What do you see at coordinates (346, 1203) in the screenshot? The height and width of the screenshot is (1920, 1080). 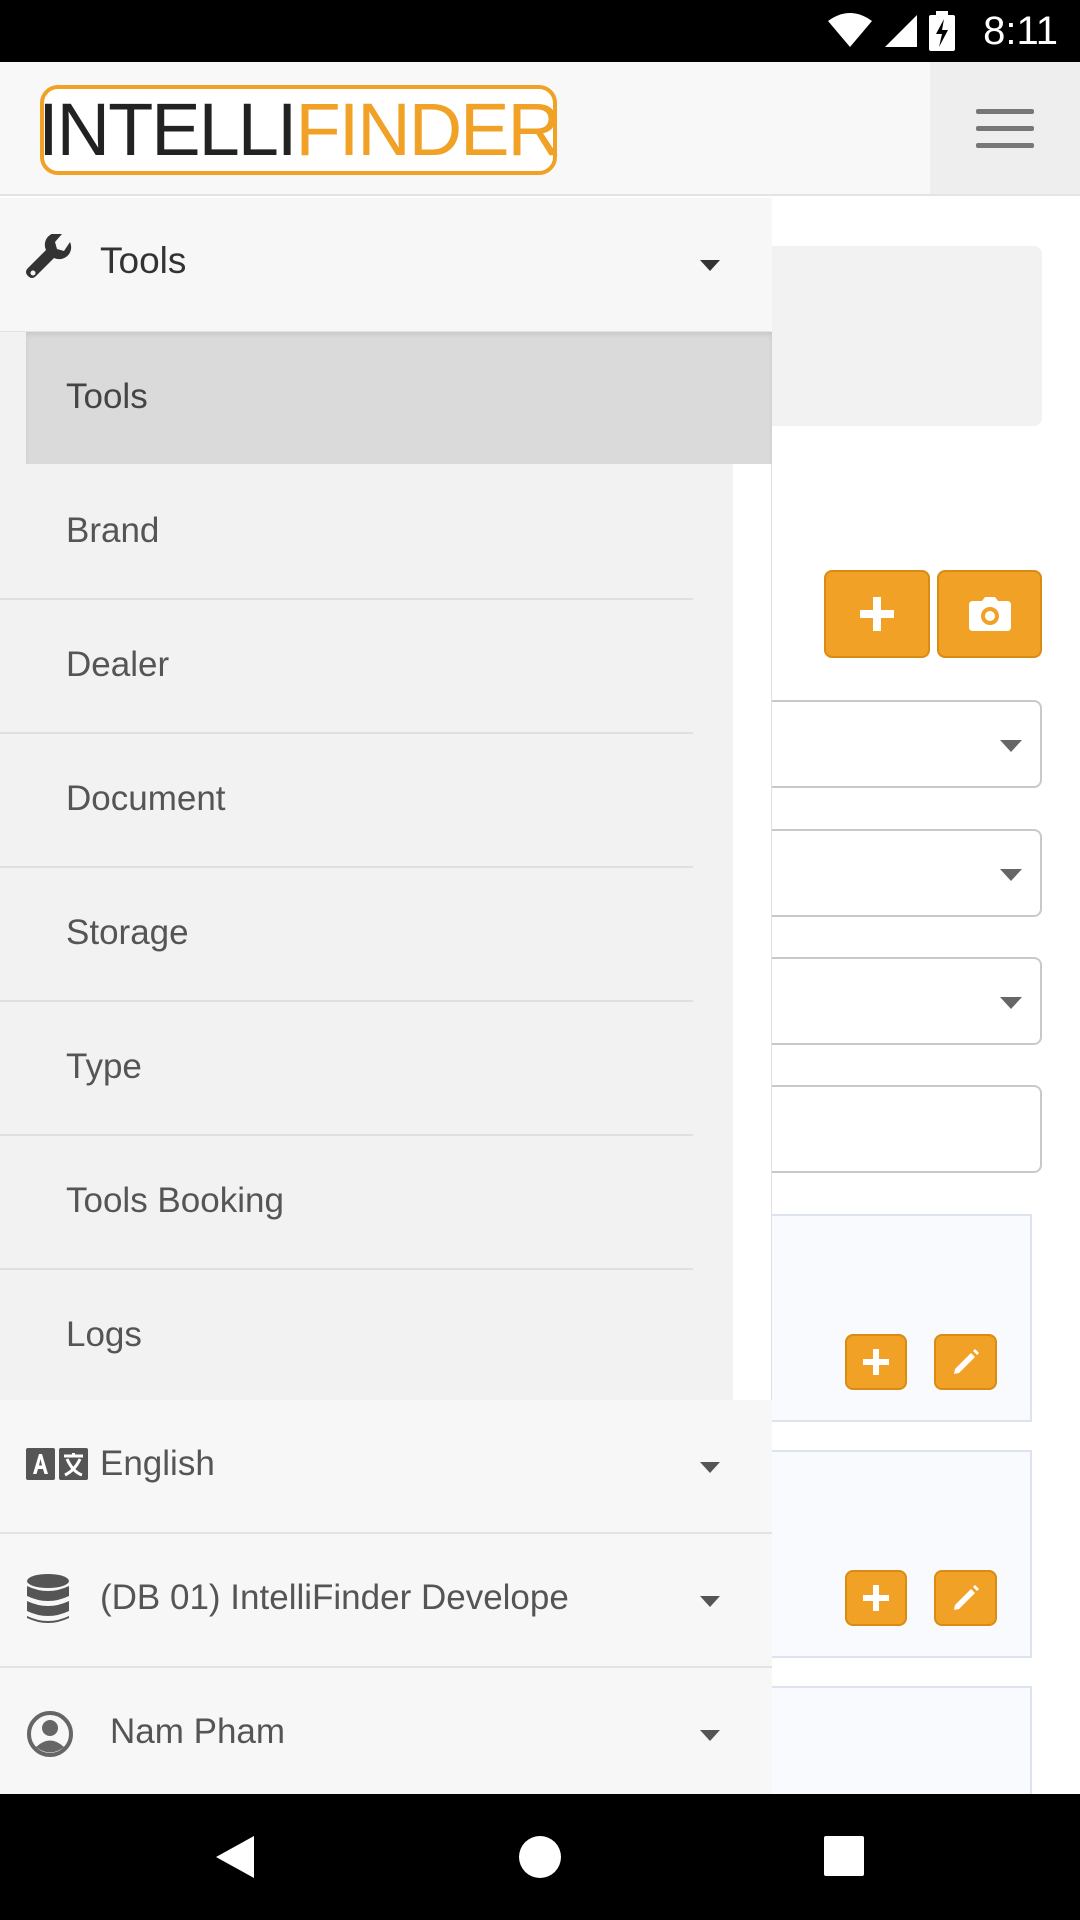 I see `submenu-item-tools-booking: Tools Booking` at bounding box center [346, 1203].